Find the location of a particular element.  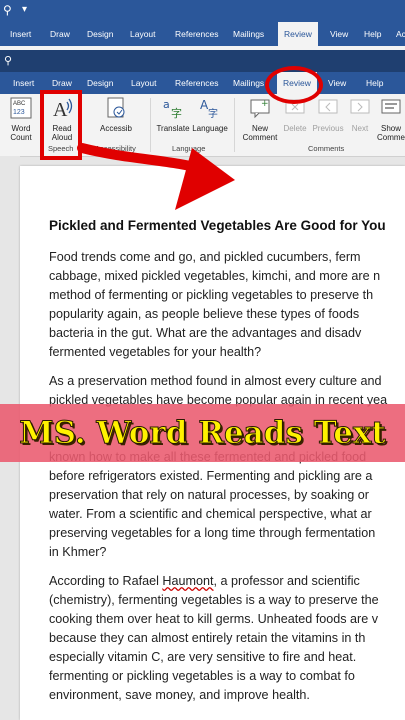

title-banner: MS. Word Reads Text is located at coordinates (202, 433).